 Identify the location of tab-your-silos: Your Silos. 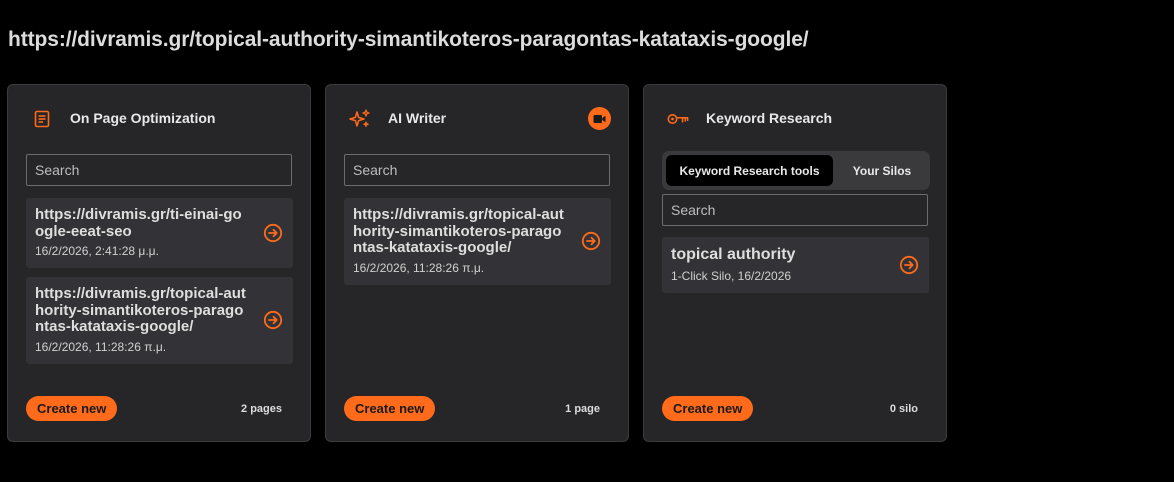
(882, 170).